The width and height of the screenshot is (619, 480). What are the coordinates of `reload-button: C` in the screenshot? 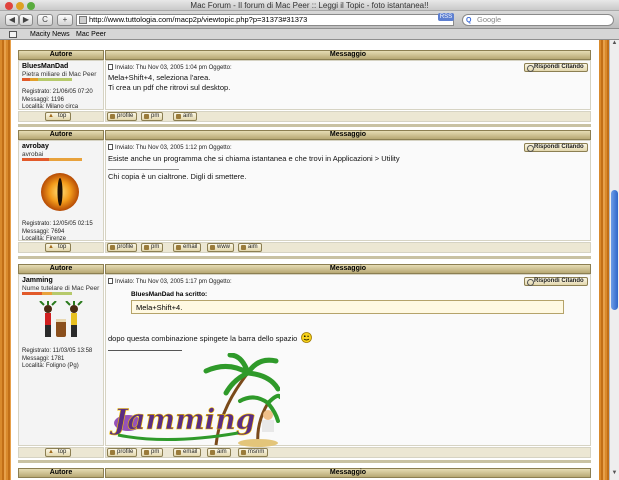 It's located at (45, 20).